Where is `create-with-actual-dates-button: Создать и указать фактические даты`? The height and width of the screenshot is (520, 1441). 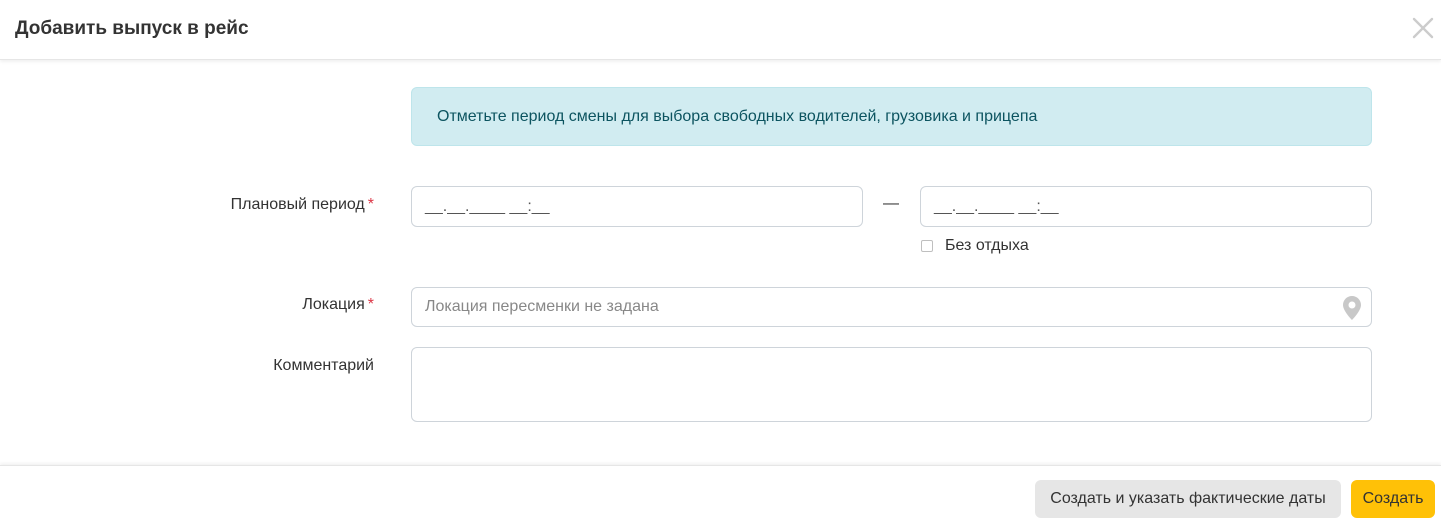 create-with-actual-dates-button: Создать и указать фактические даты is located at coordinates (1188, 499).